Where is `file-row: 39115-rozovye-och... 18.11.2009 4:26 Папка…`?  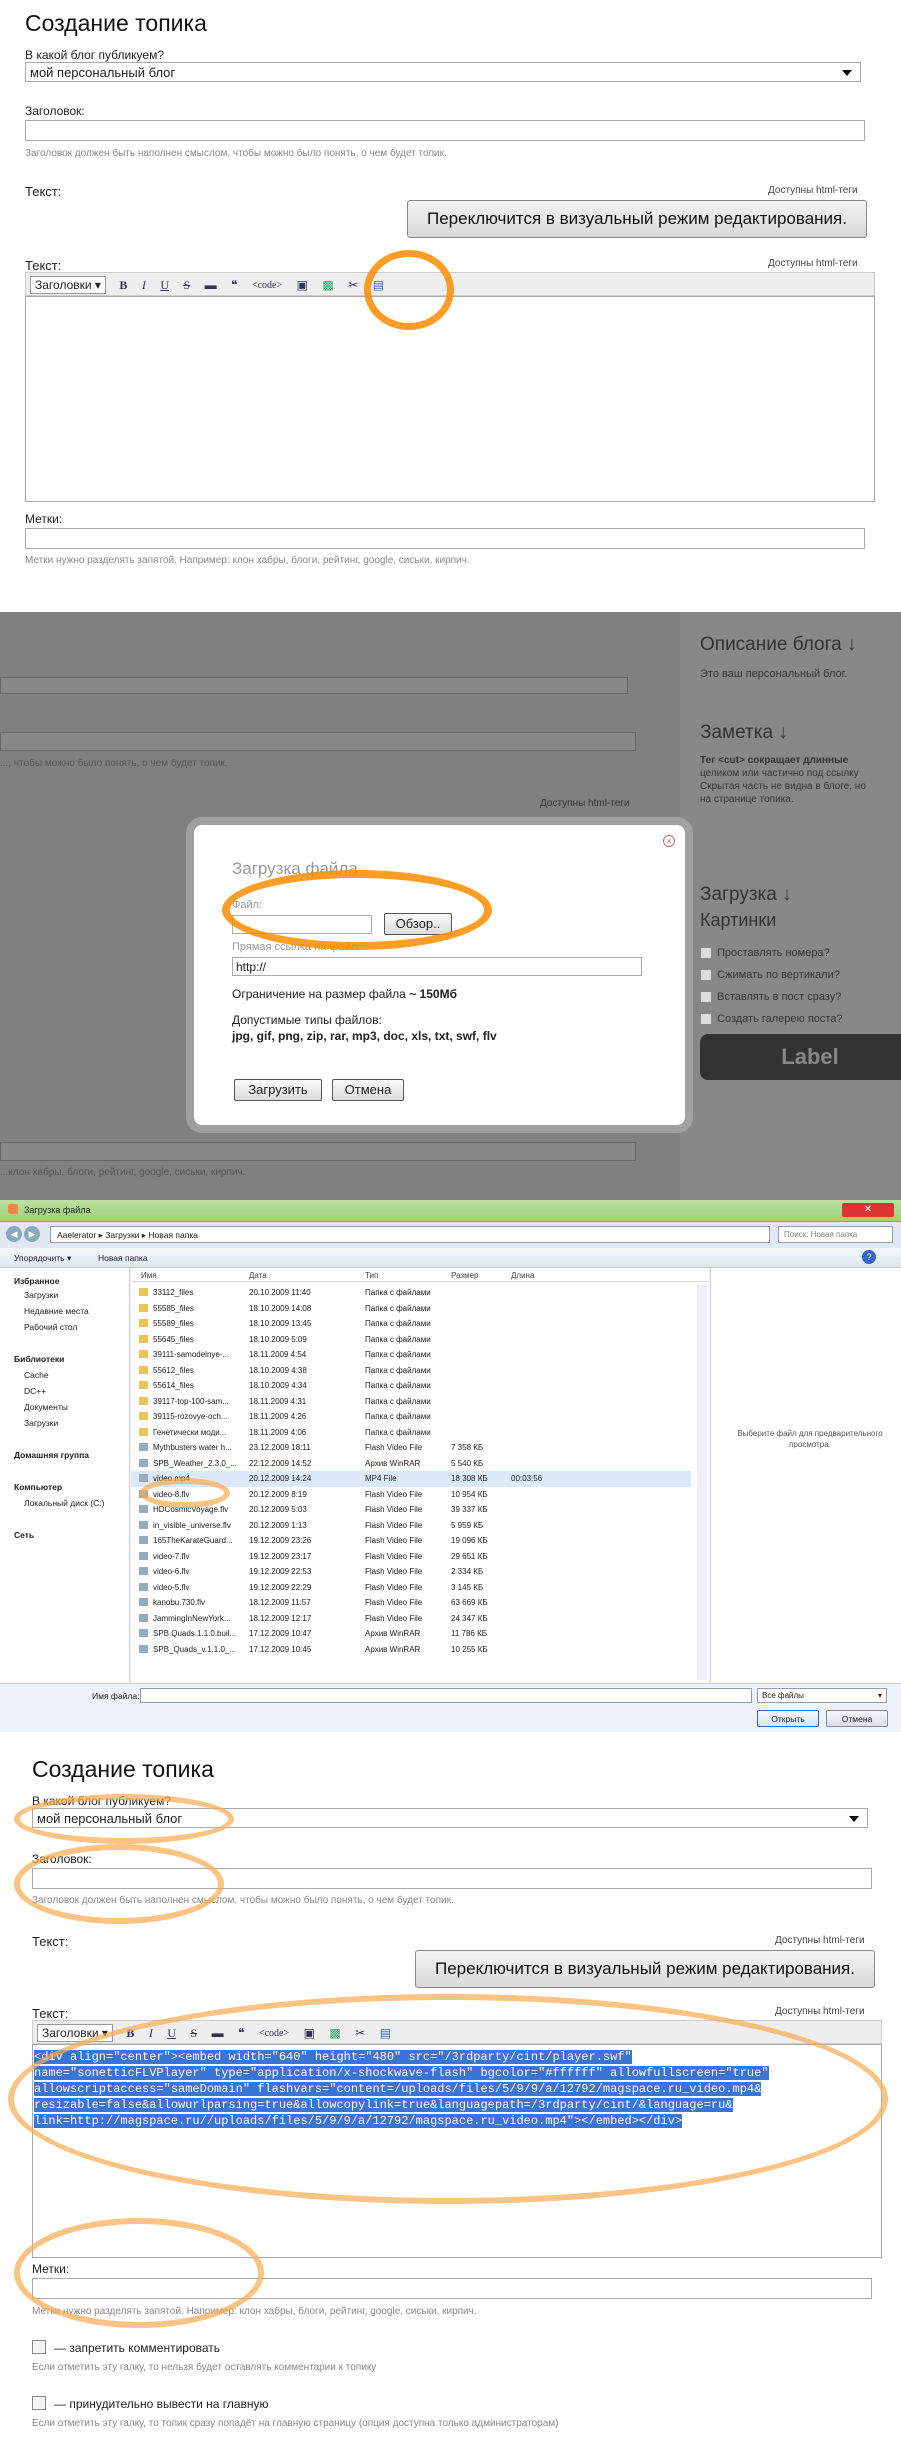
file-row: 39115-rozovye-och... 18.11.2009 4:26 Папка… is located at coordinates (411, 1417).